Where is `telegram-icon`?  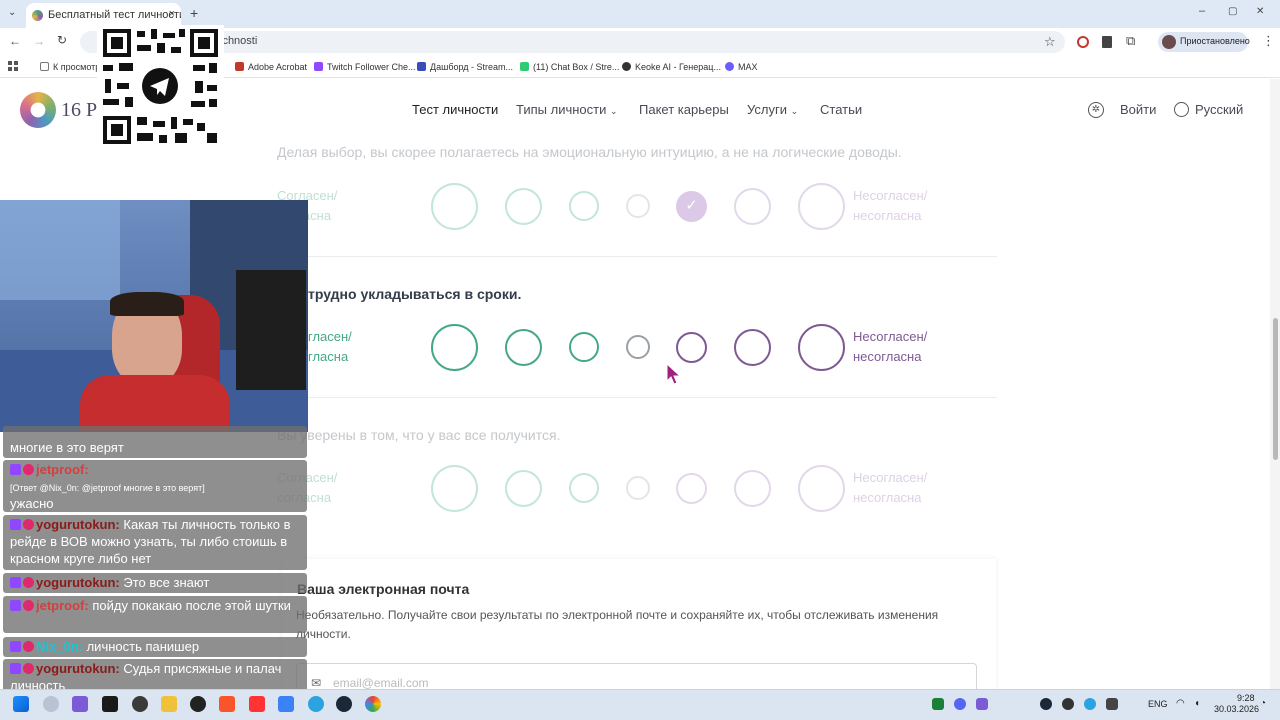
telegram-icon is located at coordinates (316, 704).